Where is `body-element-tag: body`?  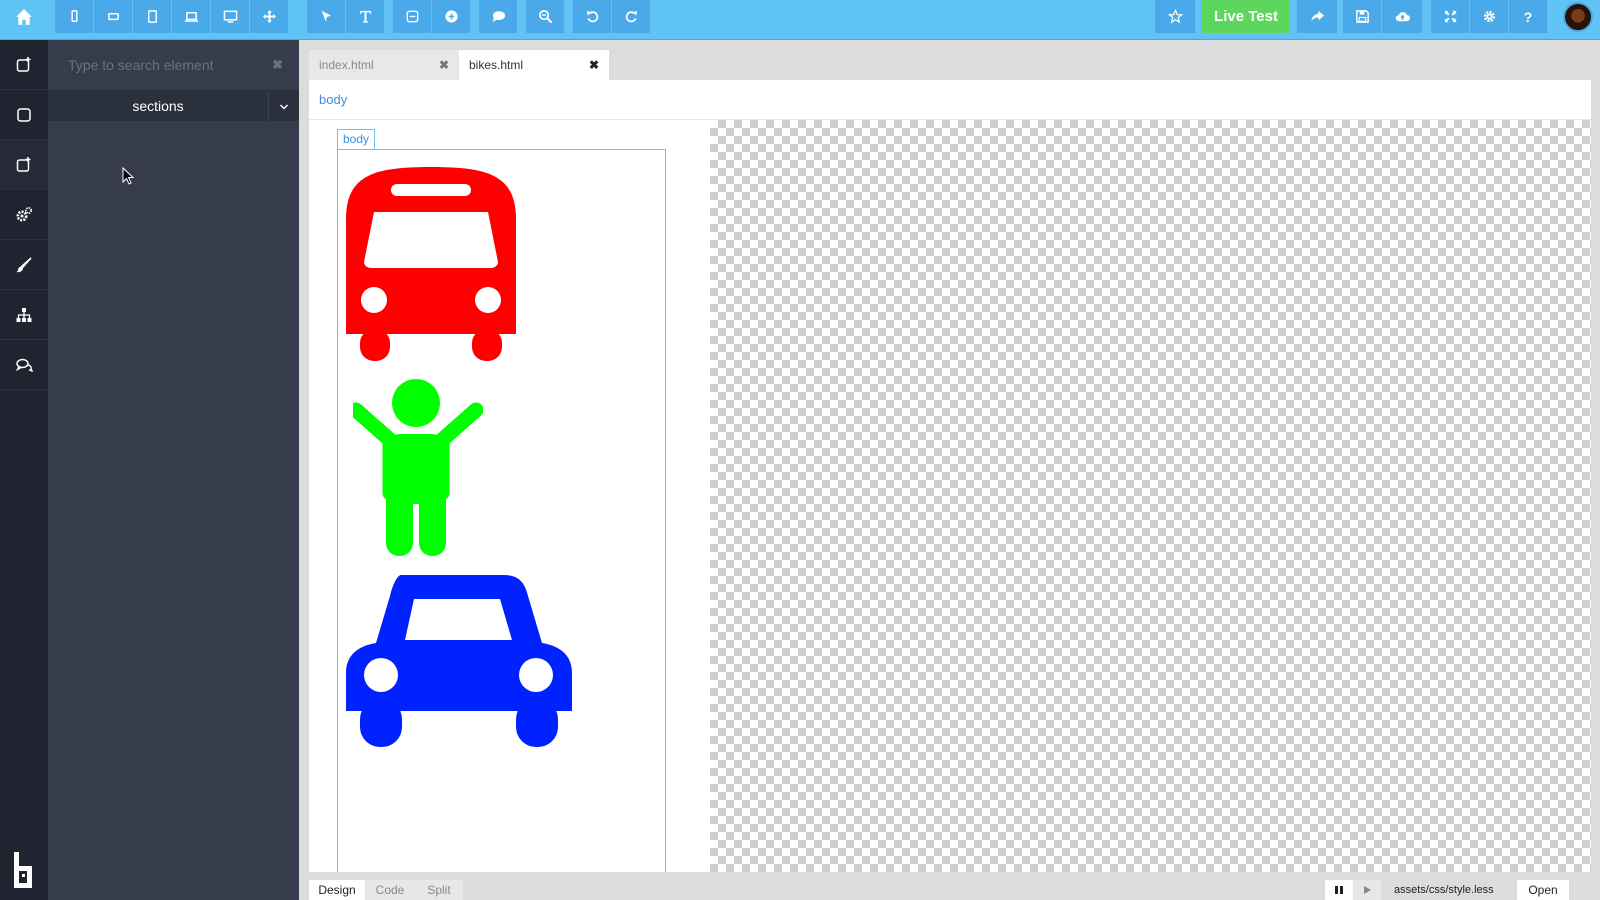
body-element-tag: body is located at coordinates (356, 139).